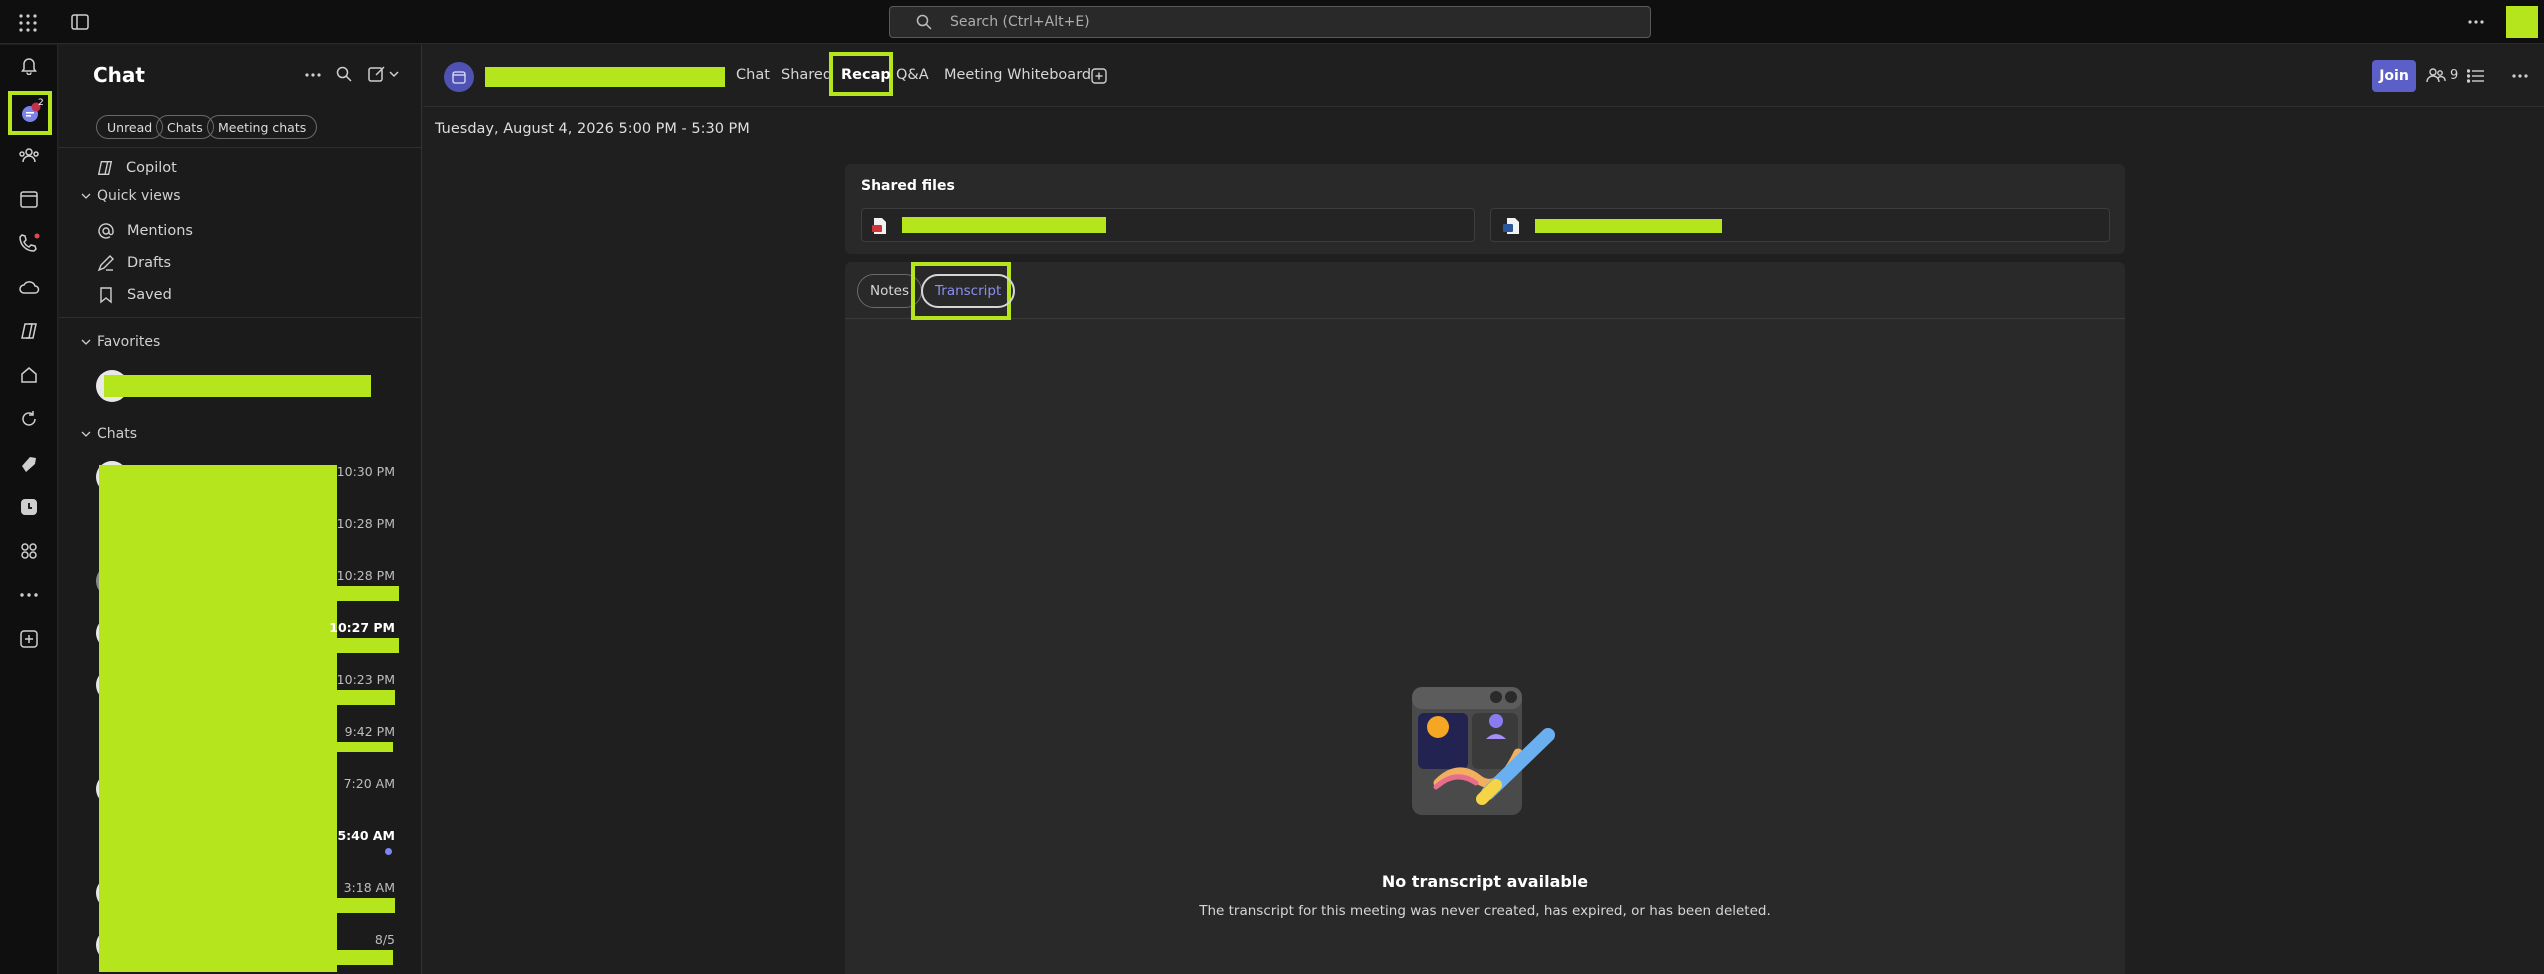 This screenshot has height=974, width=2544. Describe the element at coordinates (29, 155) in the screenshot. I see `teams-icon` at that location.